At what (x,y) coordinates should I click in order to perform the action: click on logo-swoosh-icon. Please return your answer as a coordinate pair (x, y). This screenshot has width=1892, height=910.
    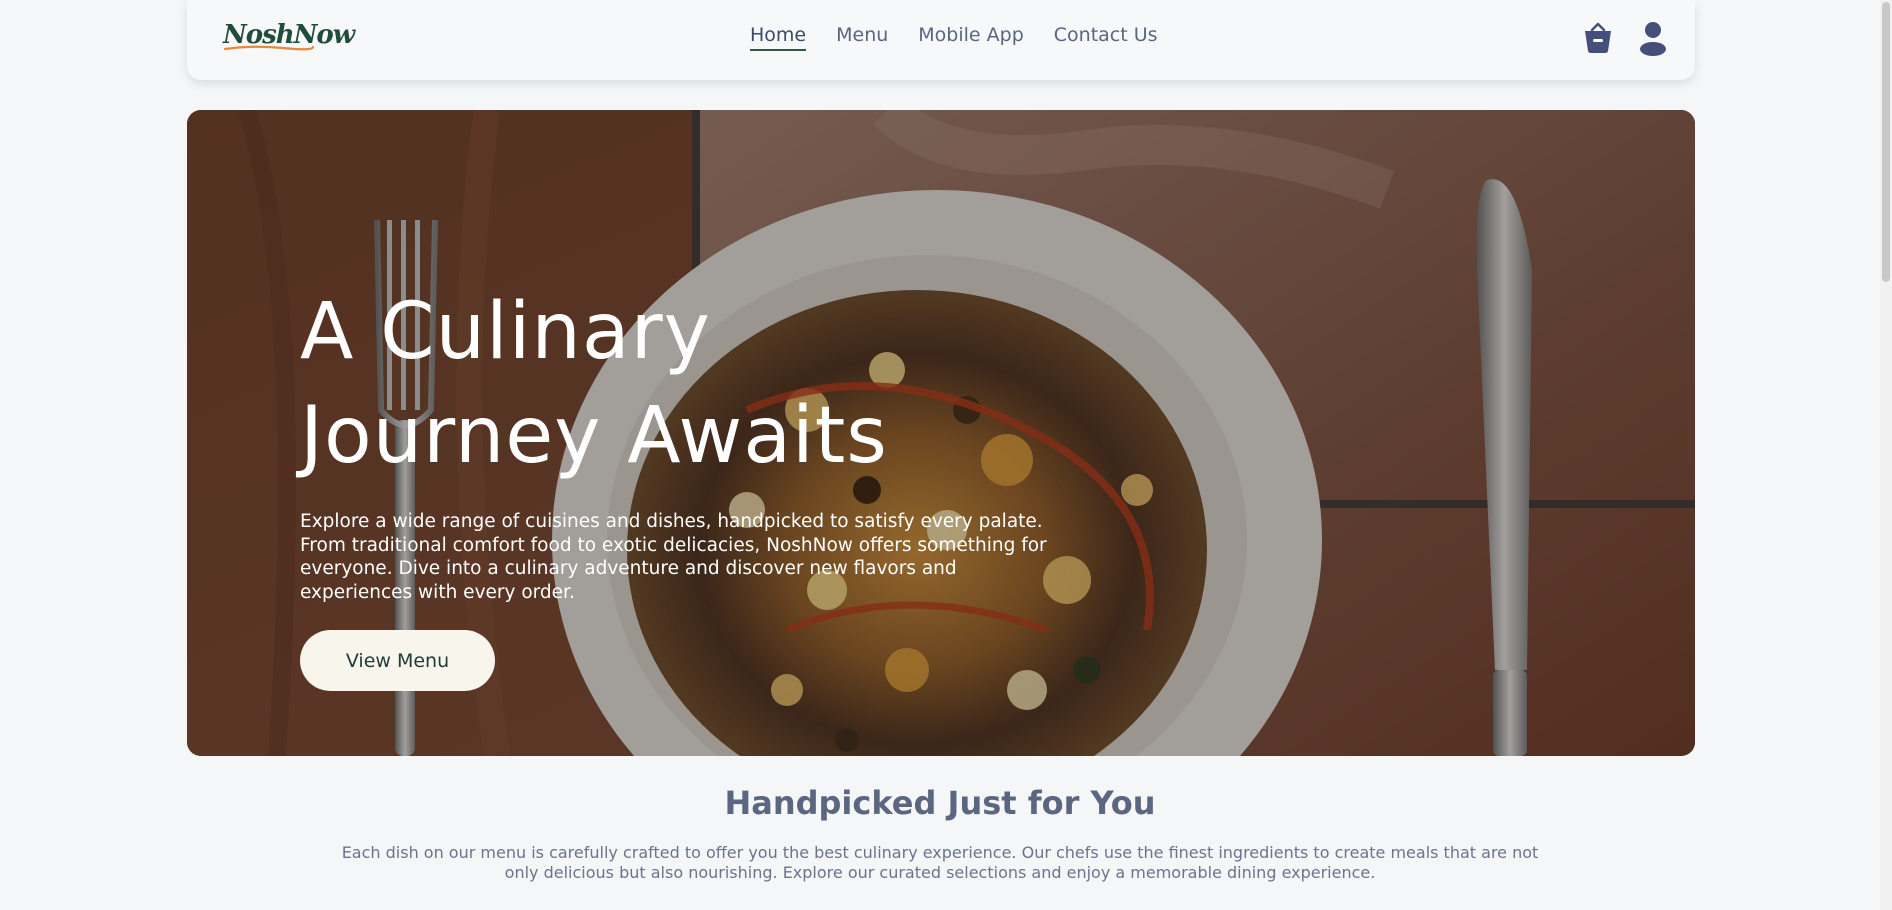
    Looking at the image, I should click on (269, 48).